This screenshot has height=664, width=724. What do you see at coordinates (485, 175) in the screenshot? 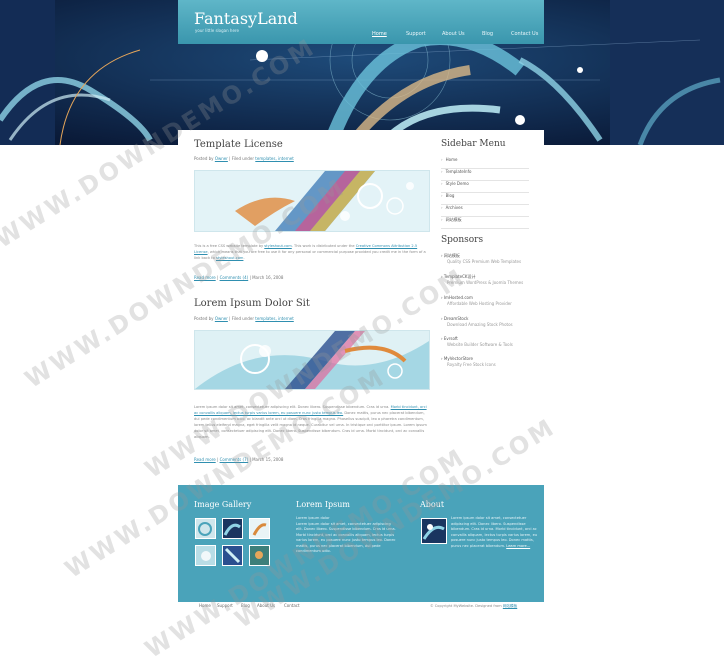
I see `sidebar-item-templateinfo: › TemplateInfo` at bounding box center [485, 175].